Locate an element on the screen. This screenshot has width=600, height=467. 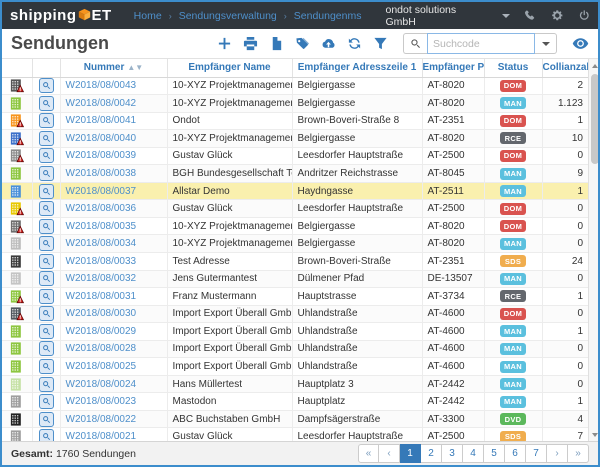
shipment-number-link: W2018/08/0025 is located at coordinates (101, 366).